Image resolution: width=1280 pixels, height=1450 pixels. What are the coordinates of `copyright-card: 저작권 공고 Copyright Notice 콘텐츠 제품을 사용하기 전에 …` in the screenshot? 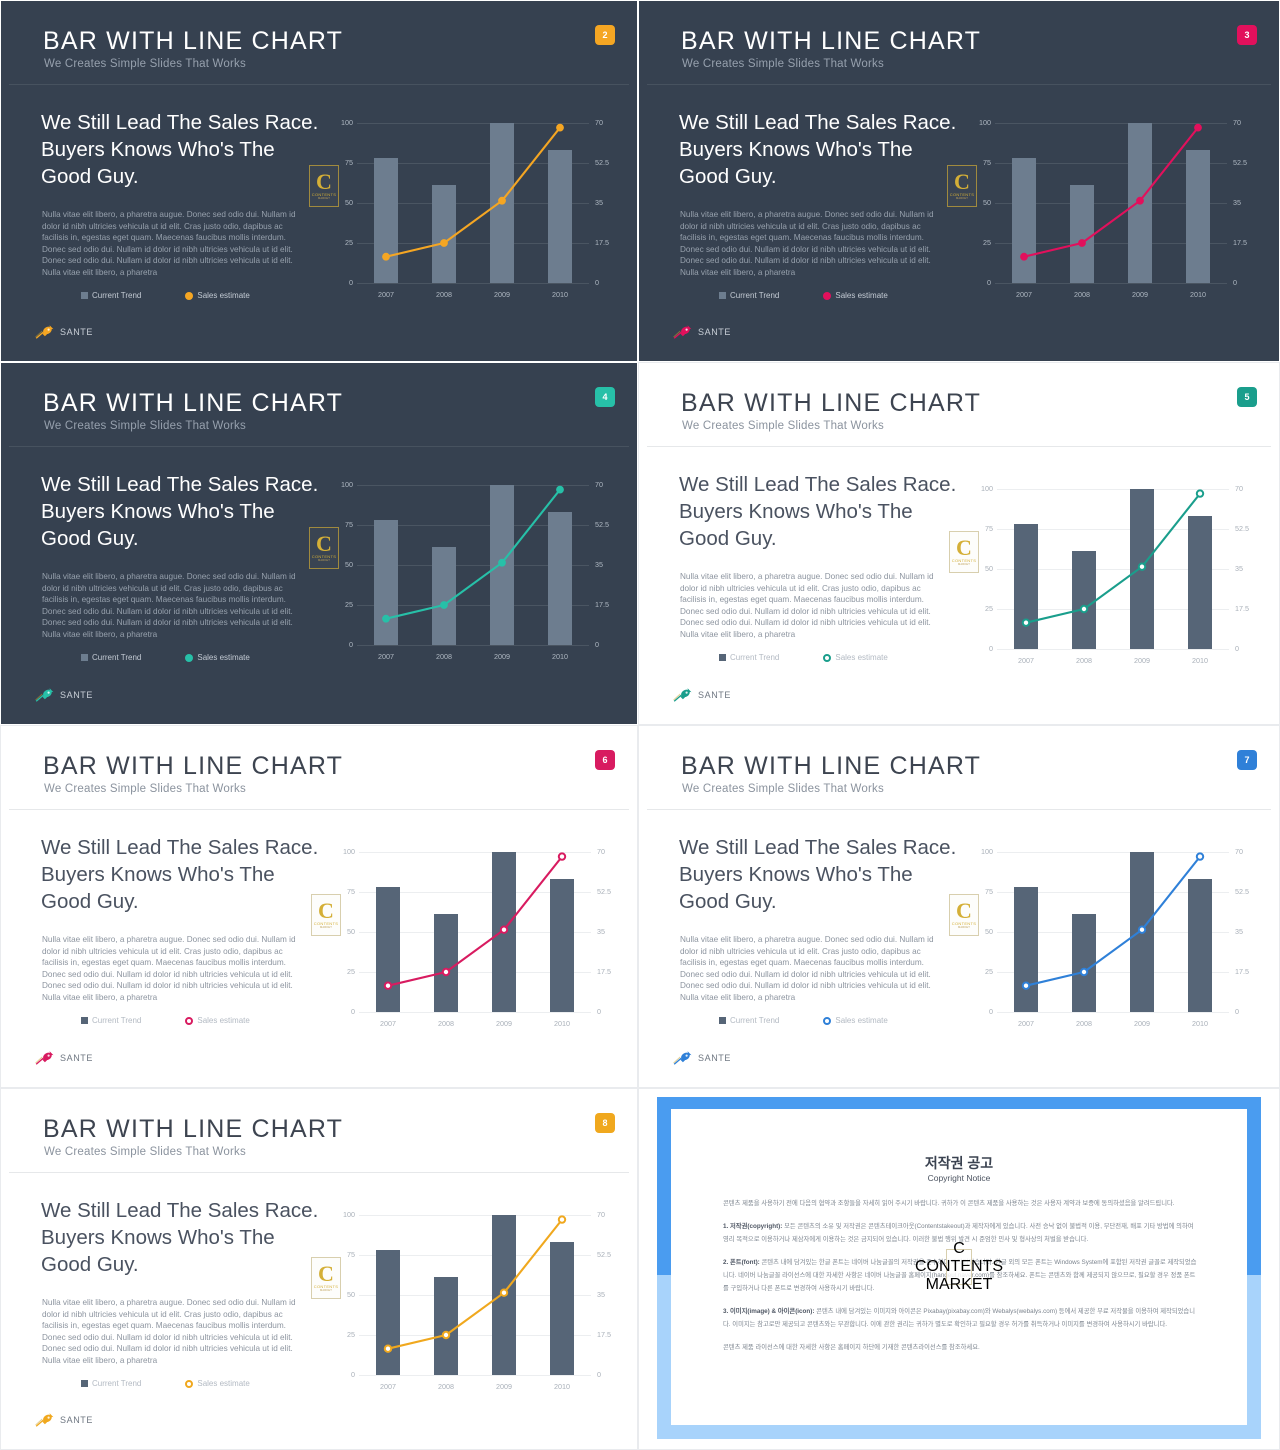 It's located at (959, 1267).